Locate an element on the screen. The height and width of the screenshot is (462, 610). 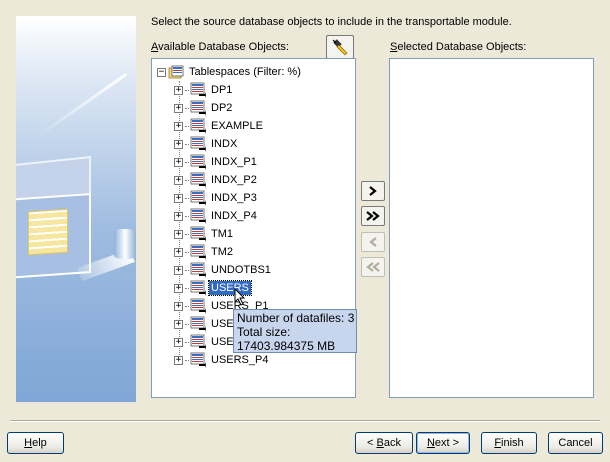
tree-root-tablespaces: − Tablespaces (Filter: %) is located at coordinates (230, 72).